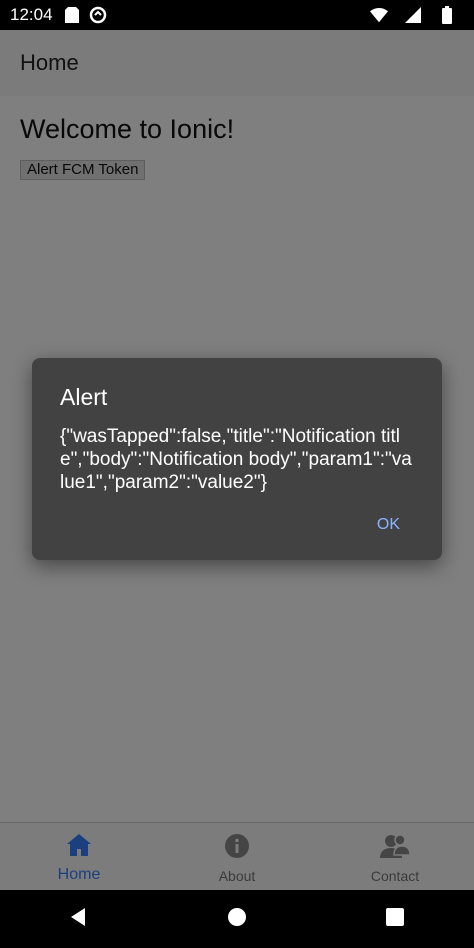  Describe the element at coordinates (98, 15) in the screenshot. I see `sync-icon` at that location.